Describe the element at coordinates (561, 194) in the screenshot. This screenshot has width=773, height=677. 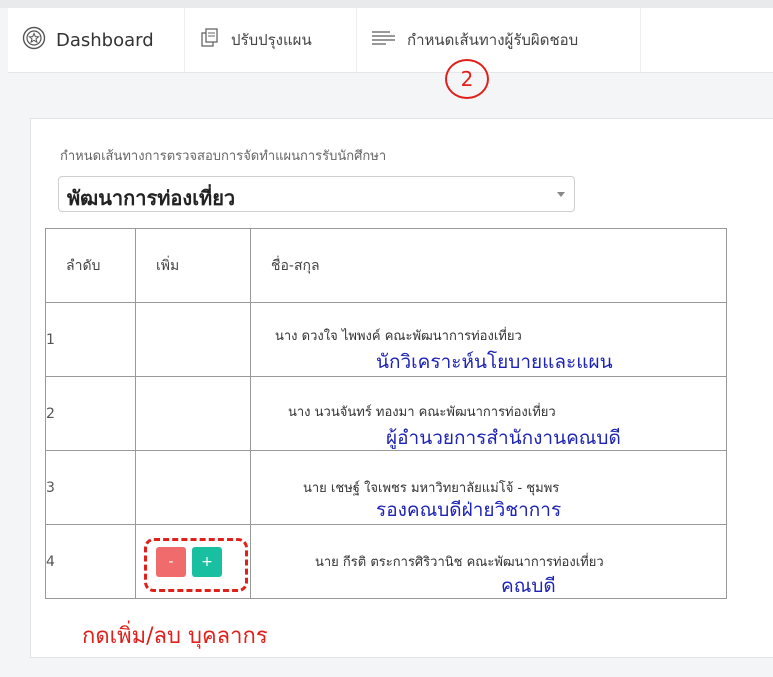
I see `chevron-down-icon` at that location.